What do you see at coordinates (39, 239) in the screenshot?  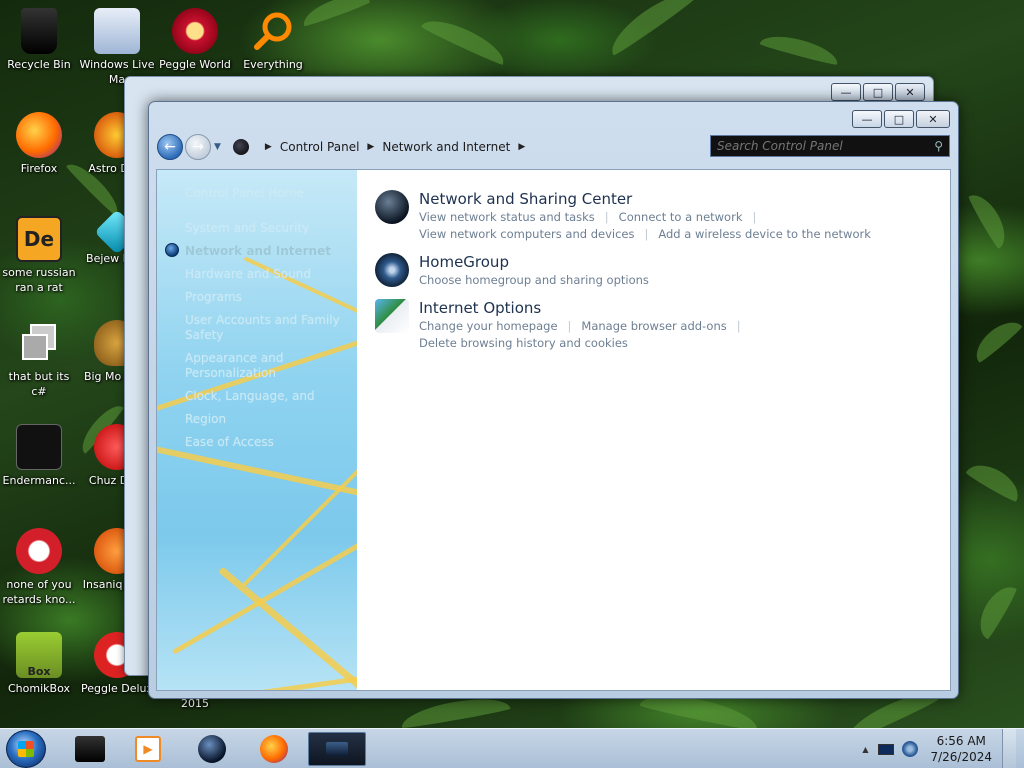 I see `de-app-icon: De` at bounding box center [39, 239].